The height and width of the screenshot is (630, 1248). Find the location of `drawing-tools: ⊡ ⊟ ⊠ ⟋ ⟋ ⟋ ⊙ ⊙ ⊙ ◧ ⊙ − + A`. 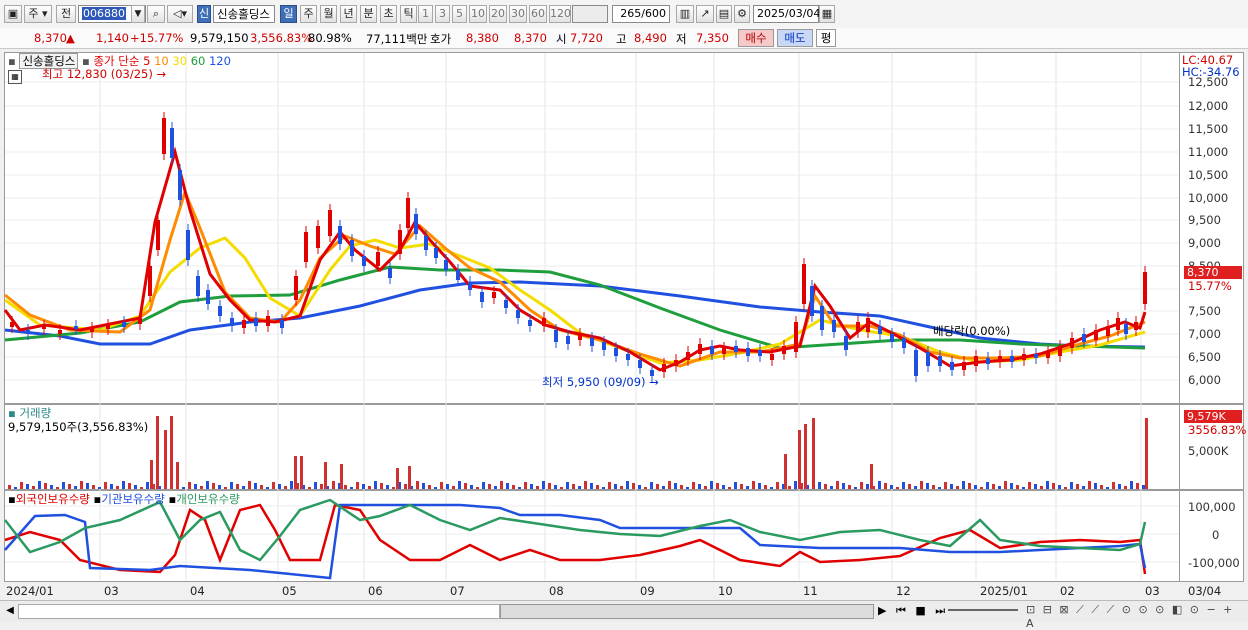

drawing-tools: ⊡ ⊟ ⊠ ⟋ ⟋ ⟋ ⊙ ⊙ ⊙ ◧ ⊙ − + A is located at coordinates (1137, 616).